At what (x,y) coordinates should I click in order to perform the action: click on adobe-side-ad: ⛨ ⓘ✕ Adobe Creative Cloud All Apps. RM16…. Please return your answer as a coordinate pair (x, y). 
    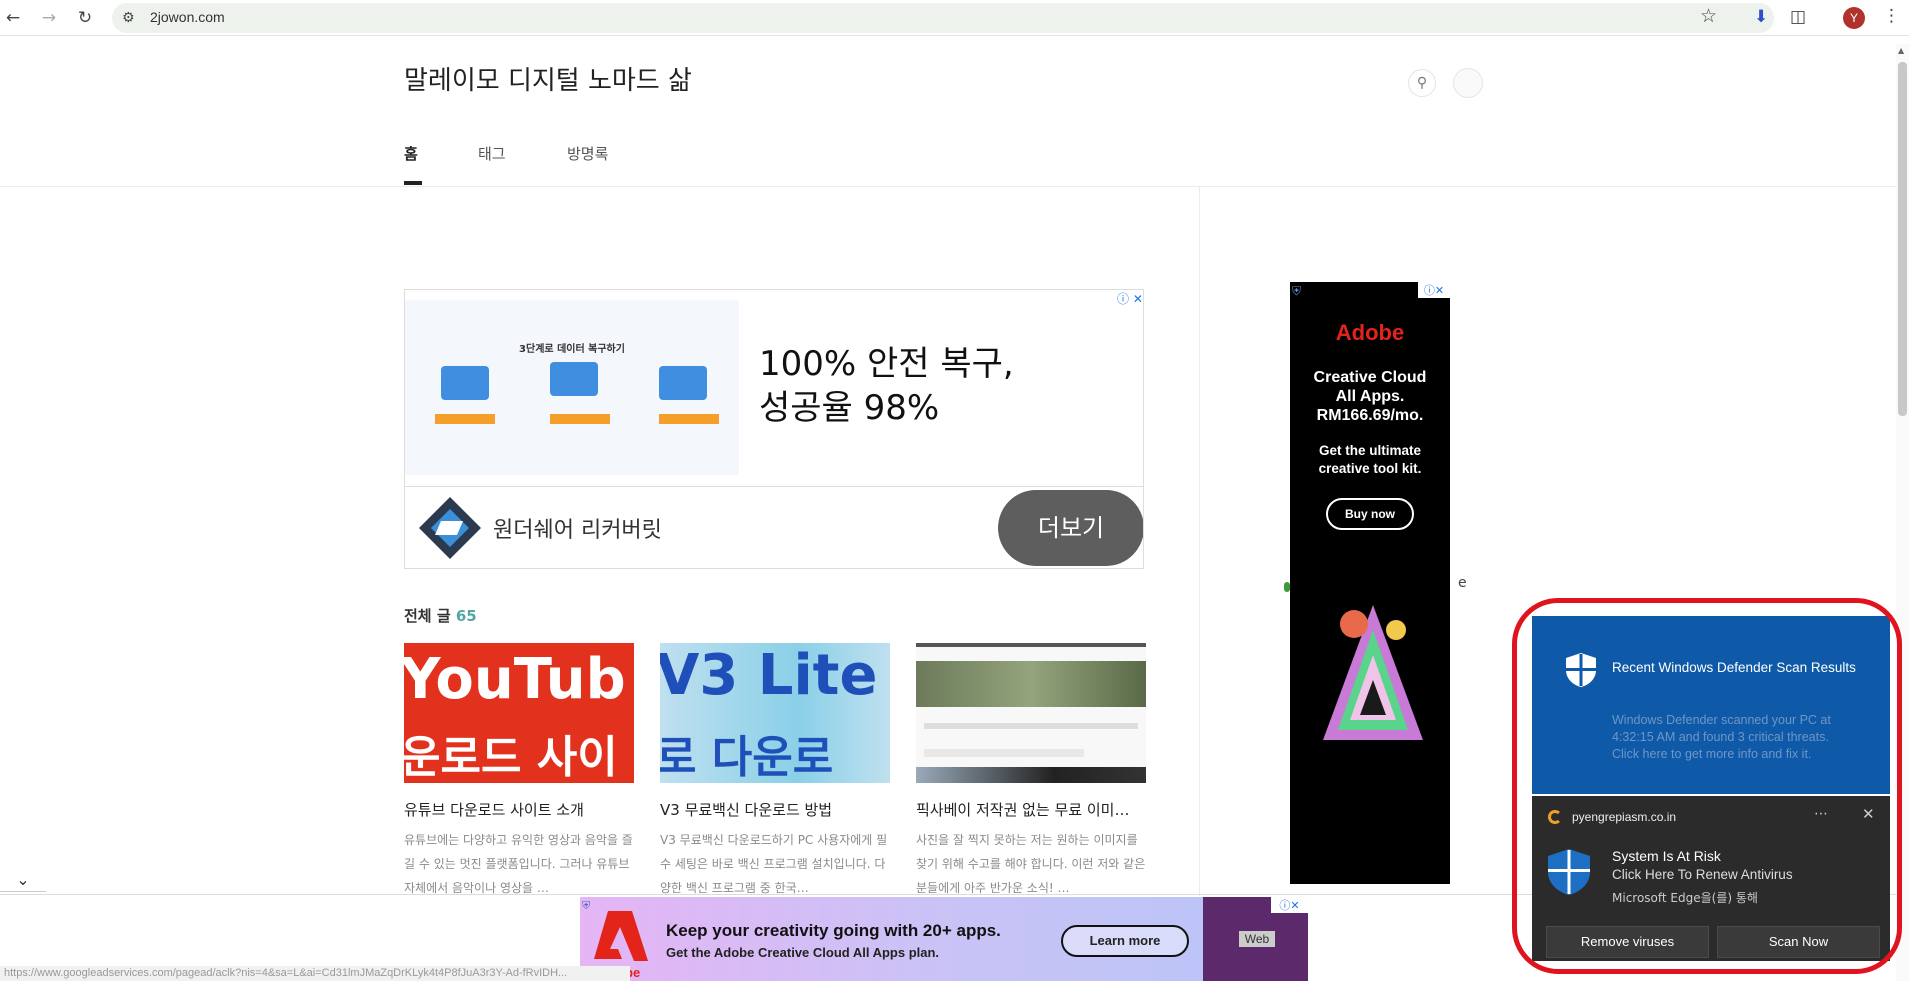
    Looking at the image, I should click on (1370, 583).